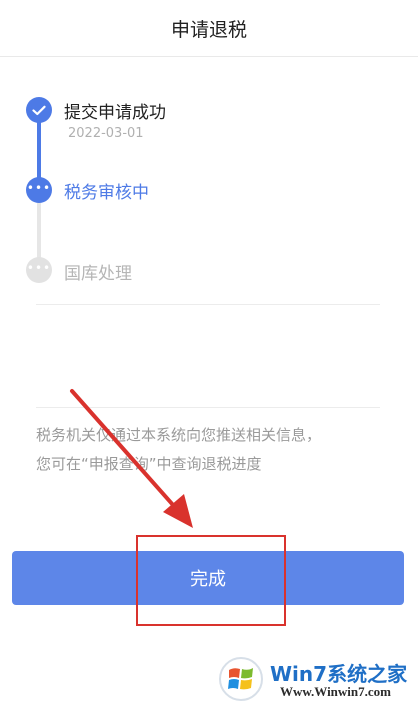 This screenshot has height=705, width=418. I want to click on step-done-dot, so click(39, 110).